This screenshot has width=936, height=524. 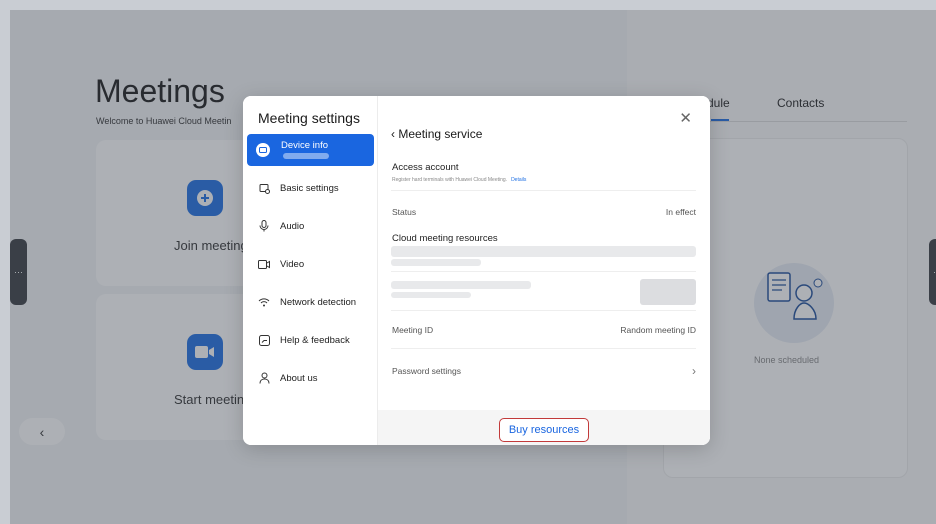 What do you see at coordinates (426, 371) in the screenshot?
I see `password-settings-label: Password settings` at bounding box center [426, 371].